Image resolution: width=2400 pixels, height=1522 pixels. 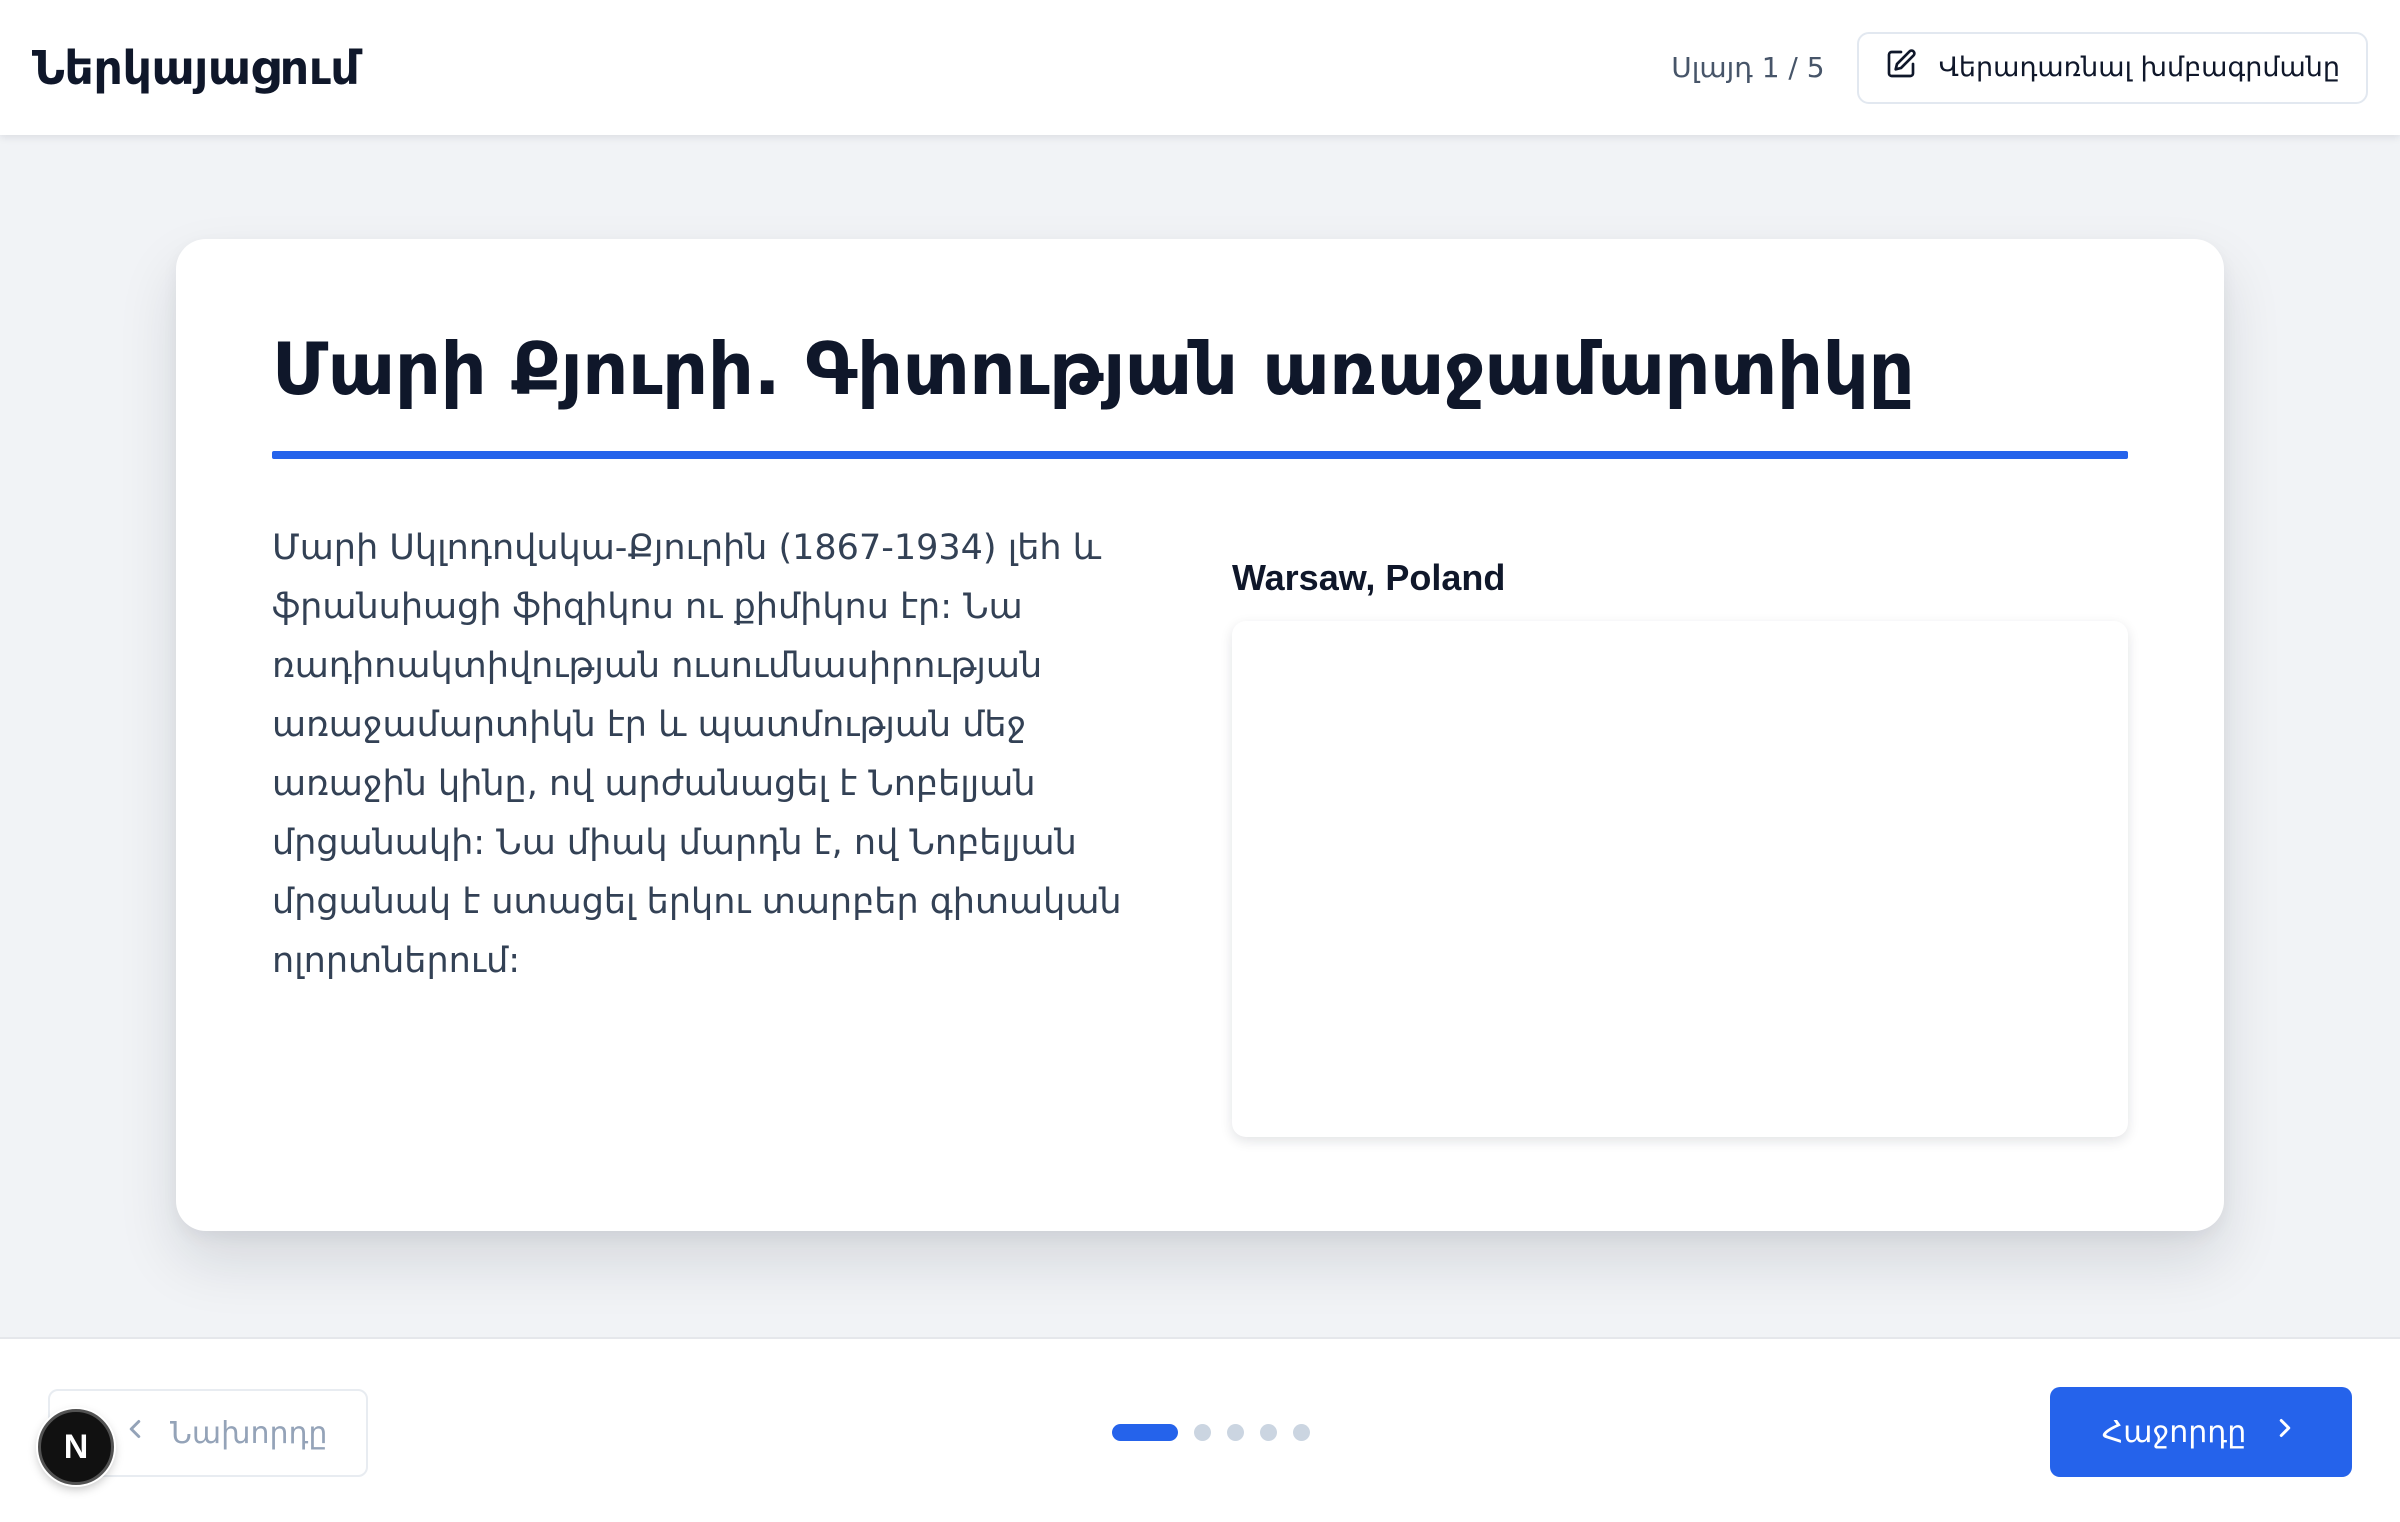 I want to click on slide-counter: Սլայդ 1 / 5, so click(x=1748, y=67).